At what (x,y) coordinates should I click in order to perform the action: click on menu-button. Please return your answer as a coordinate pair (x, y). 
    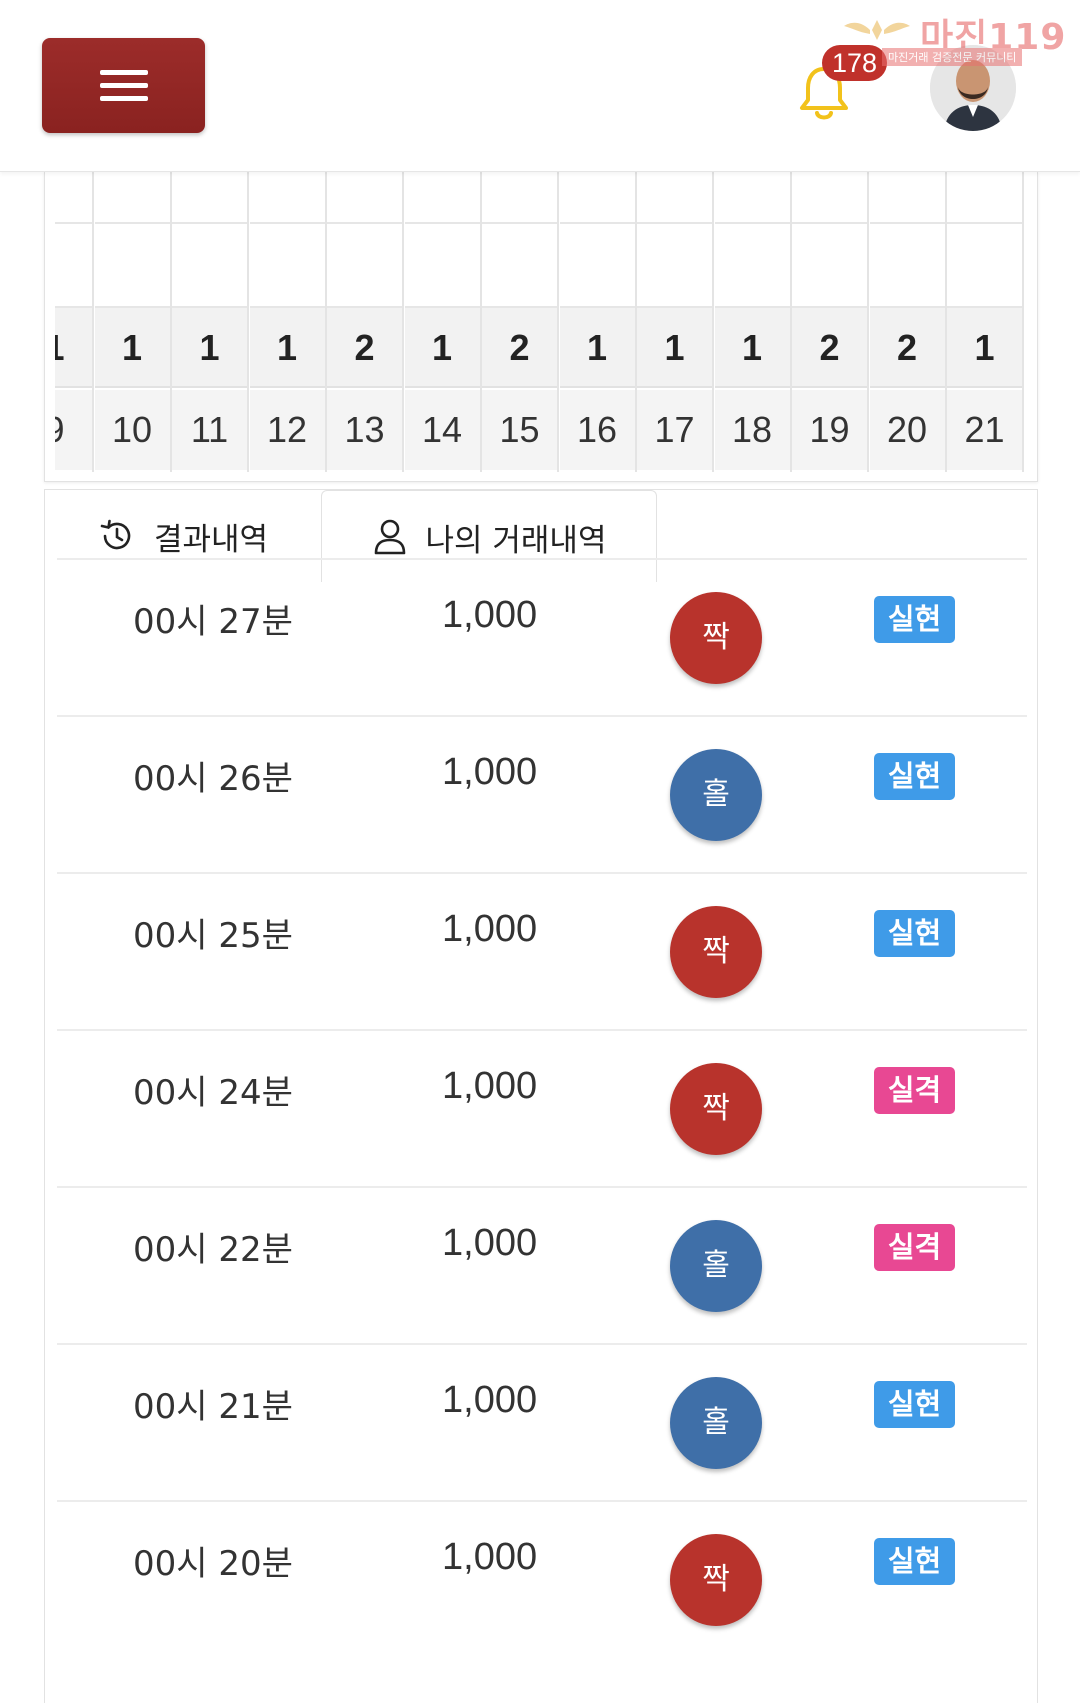
    Looking at the image, I should click on (123, 85).